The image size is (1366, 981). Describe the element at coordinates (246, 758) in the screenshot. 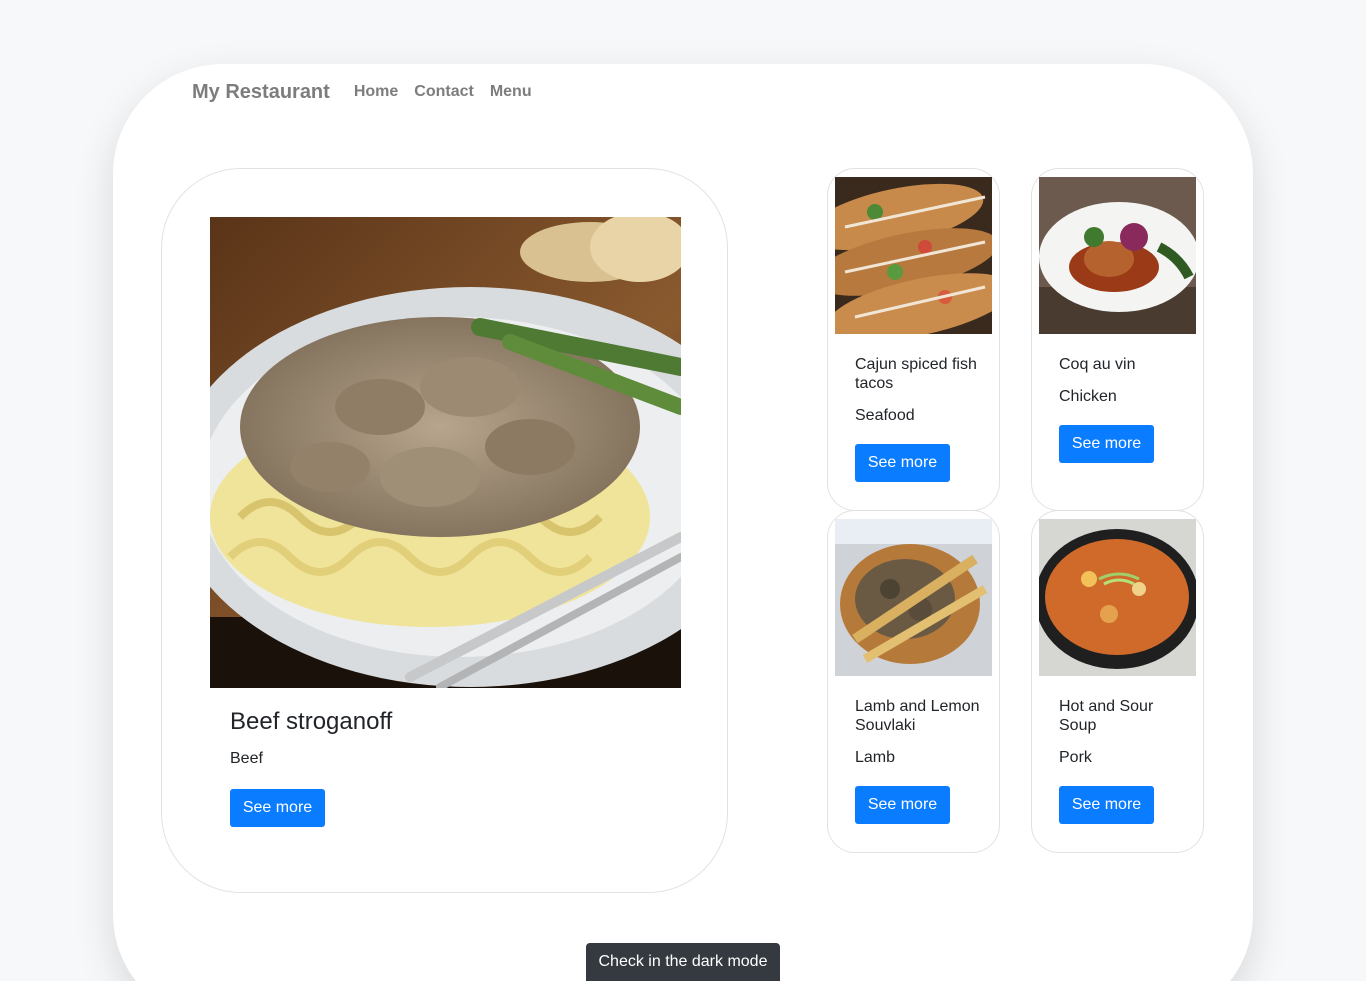

I see `featured-dish-category: Beef` at that location.